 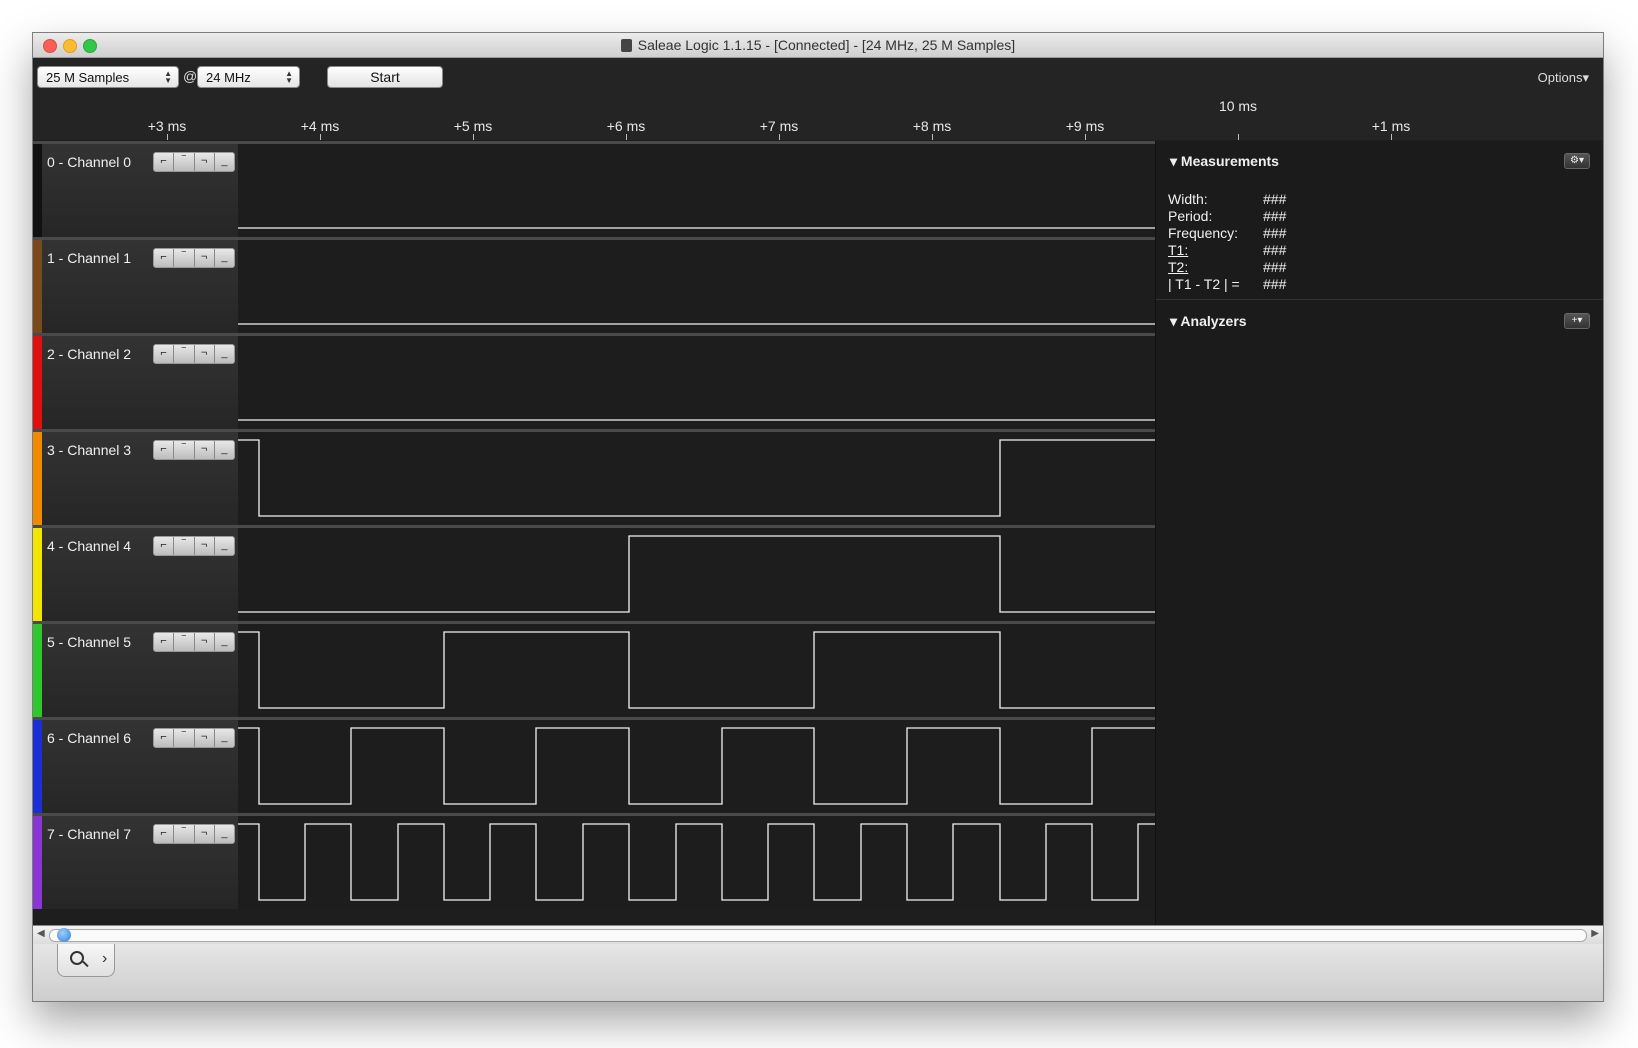 I want to click on channel-row-6: 6 - Channel 6 ⌐ ‾ ¬ _, so click(x=594, y=765).